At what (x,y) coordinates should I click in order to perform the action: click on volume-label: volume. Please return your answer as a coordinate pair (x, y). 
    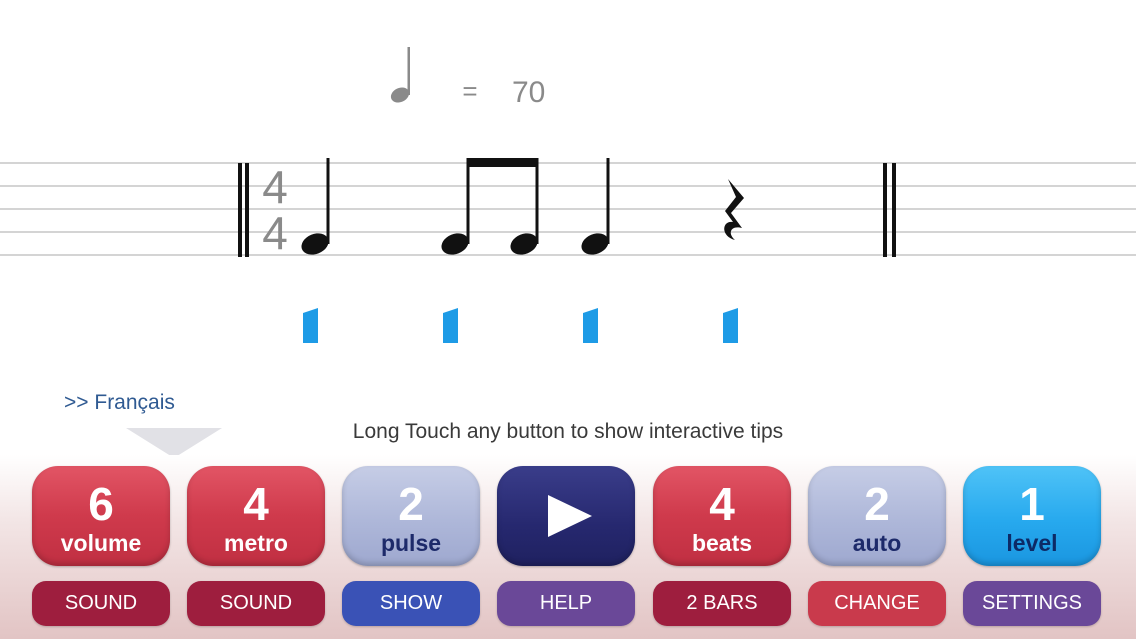
    Looking at the image, I should click on (101, 543).